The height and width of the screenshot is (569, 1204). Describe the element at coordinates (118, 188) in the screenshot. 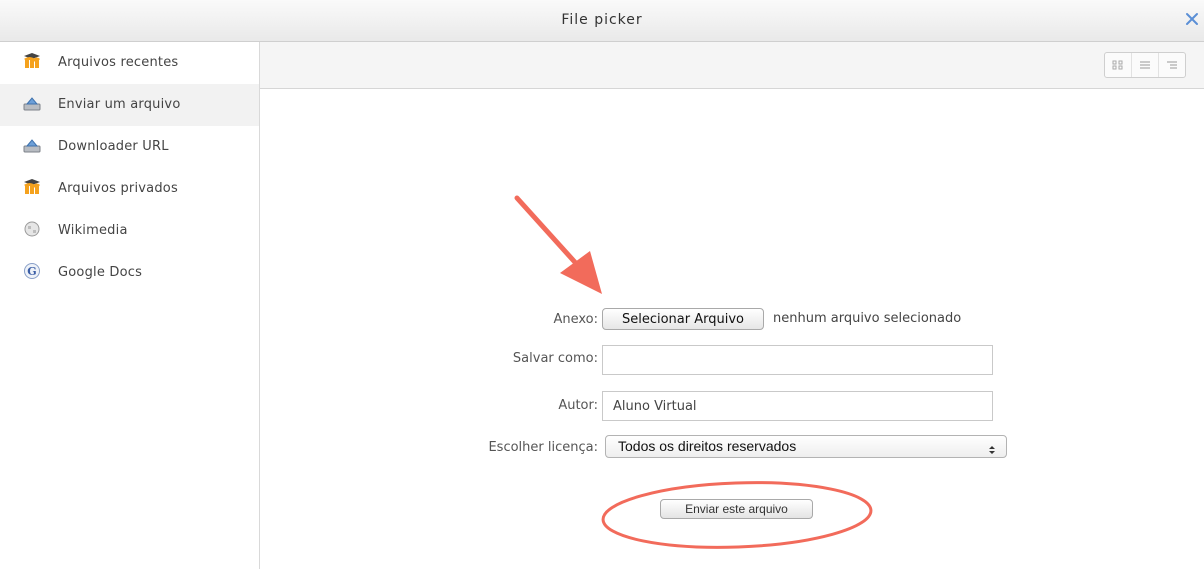

I see `sidebar-item-label: Arquivos privados` at that location.